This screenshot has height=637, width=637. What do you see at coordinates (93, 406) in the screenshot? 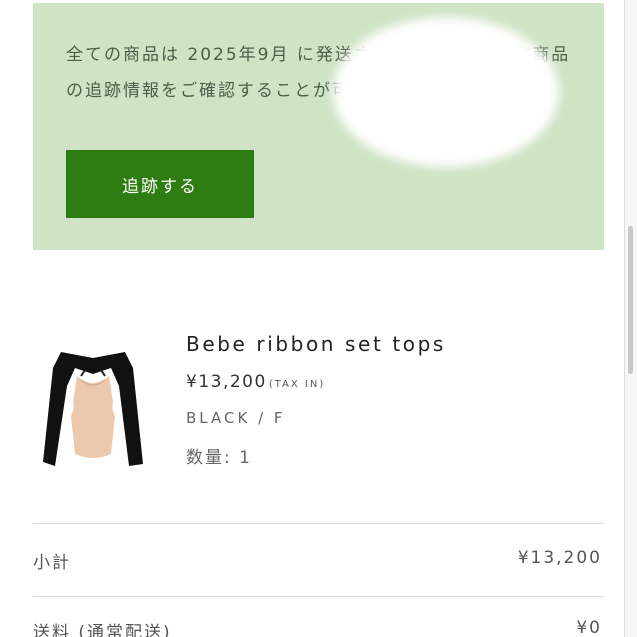
I see `product-thumbnail` at bounding box center [93, 406].